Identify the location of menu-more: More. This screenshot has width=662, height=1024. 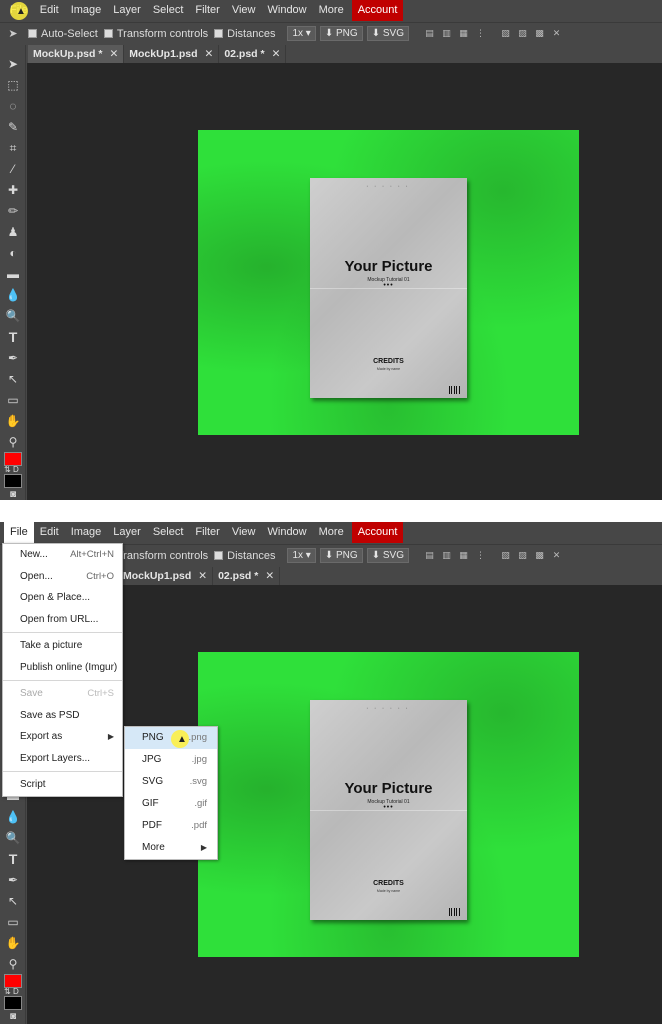
(331, 10).